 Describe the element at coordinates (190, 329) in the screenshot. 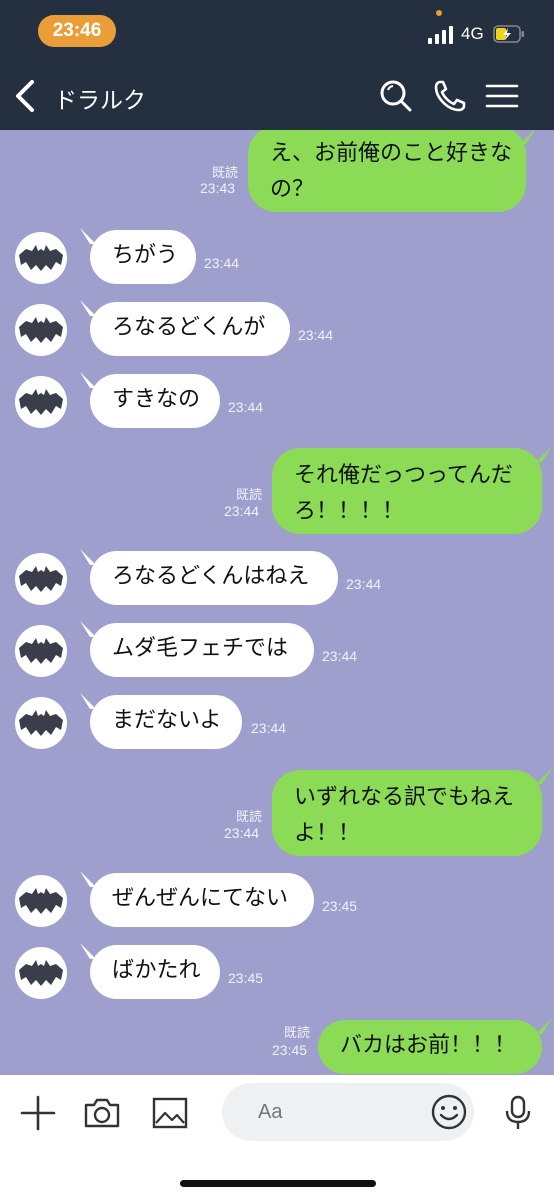

I see `message-bubble-incoming: ろなるどくんが` at that location.